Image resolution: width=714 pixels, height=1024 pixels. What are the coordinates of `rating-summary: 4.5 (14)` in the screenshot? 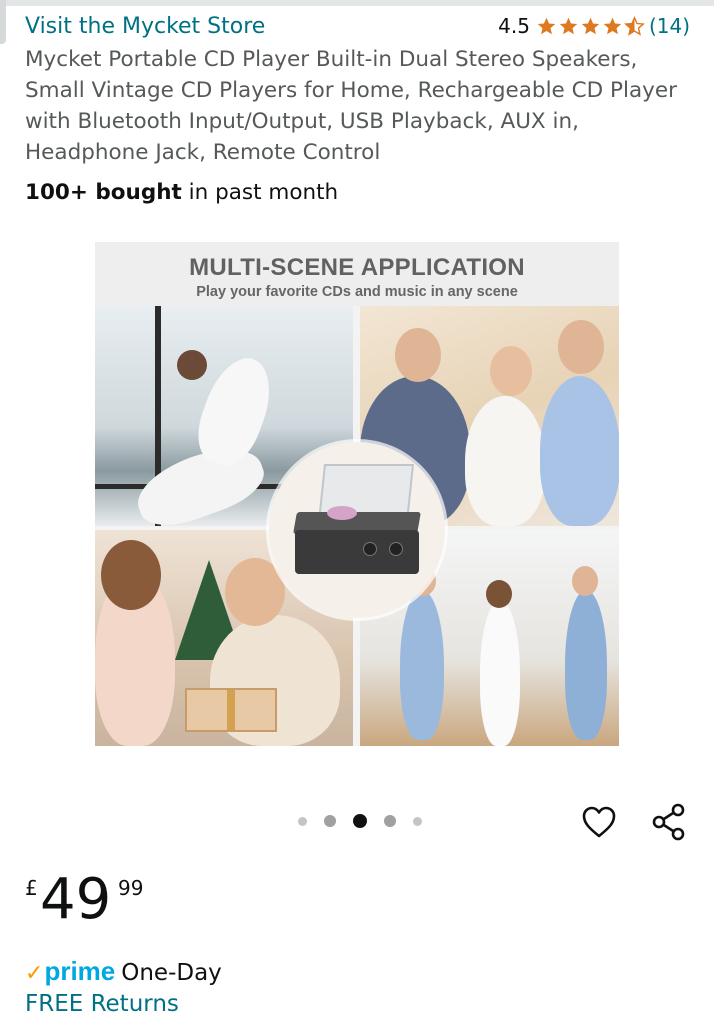 It's located at (594, 26).